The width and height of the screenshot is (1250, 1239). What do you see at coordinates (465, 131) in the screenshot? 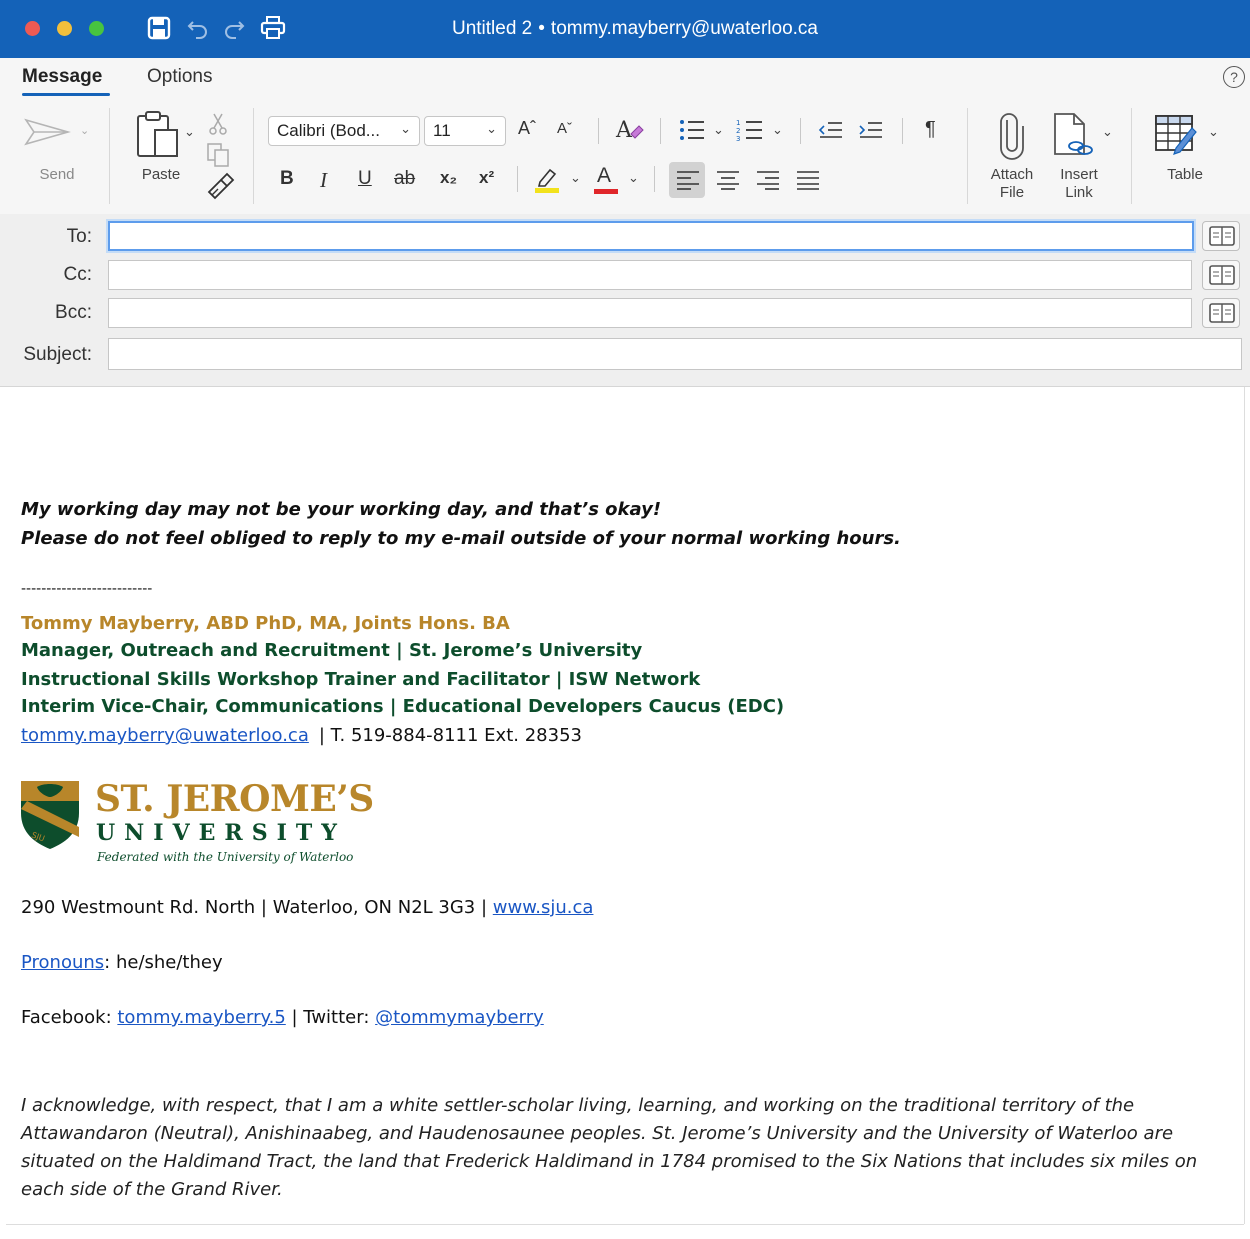
I see `font-size-dropdown: 11 ⌄` at bounding box center [465, 131].